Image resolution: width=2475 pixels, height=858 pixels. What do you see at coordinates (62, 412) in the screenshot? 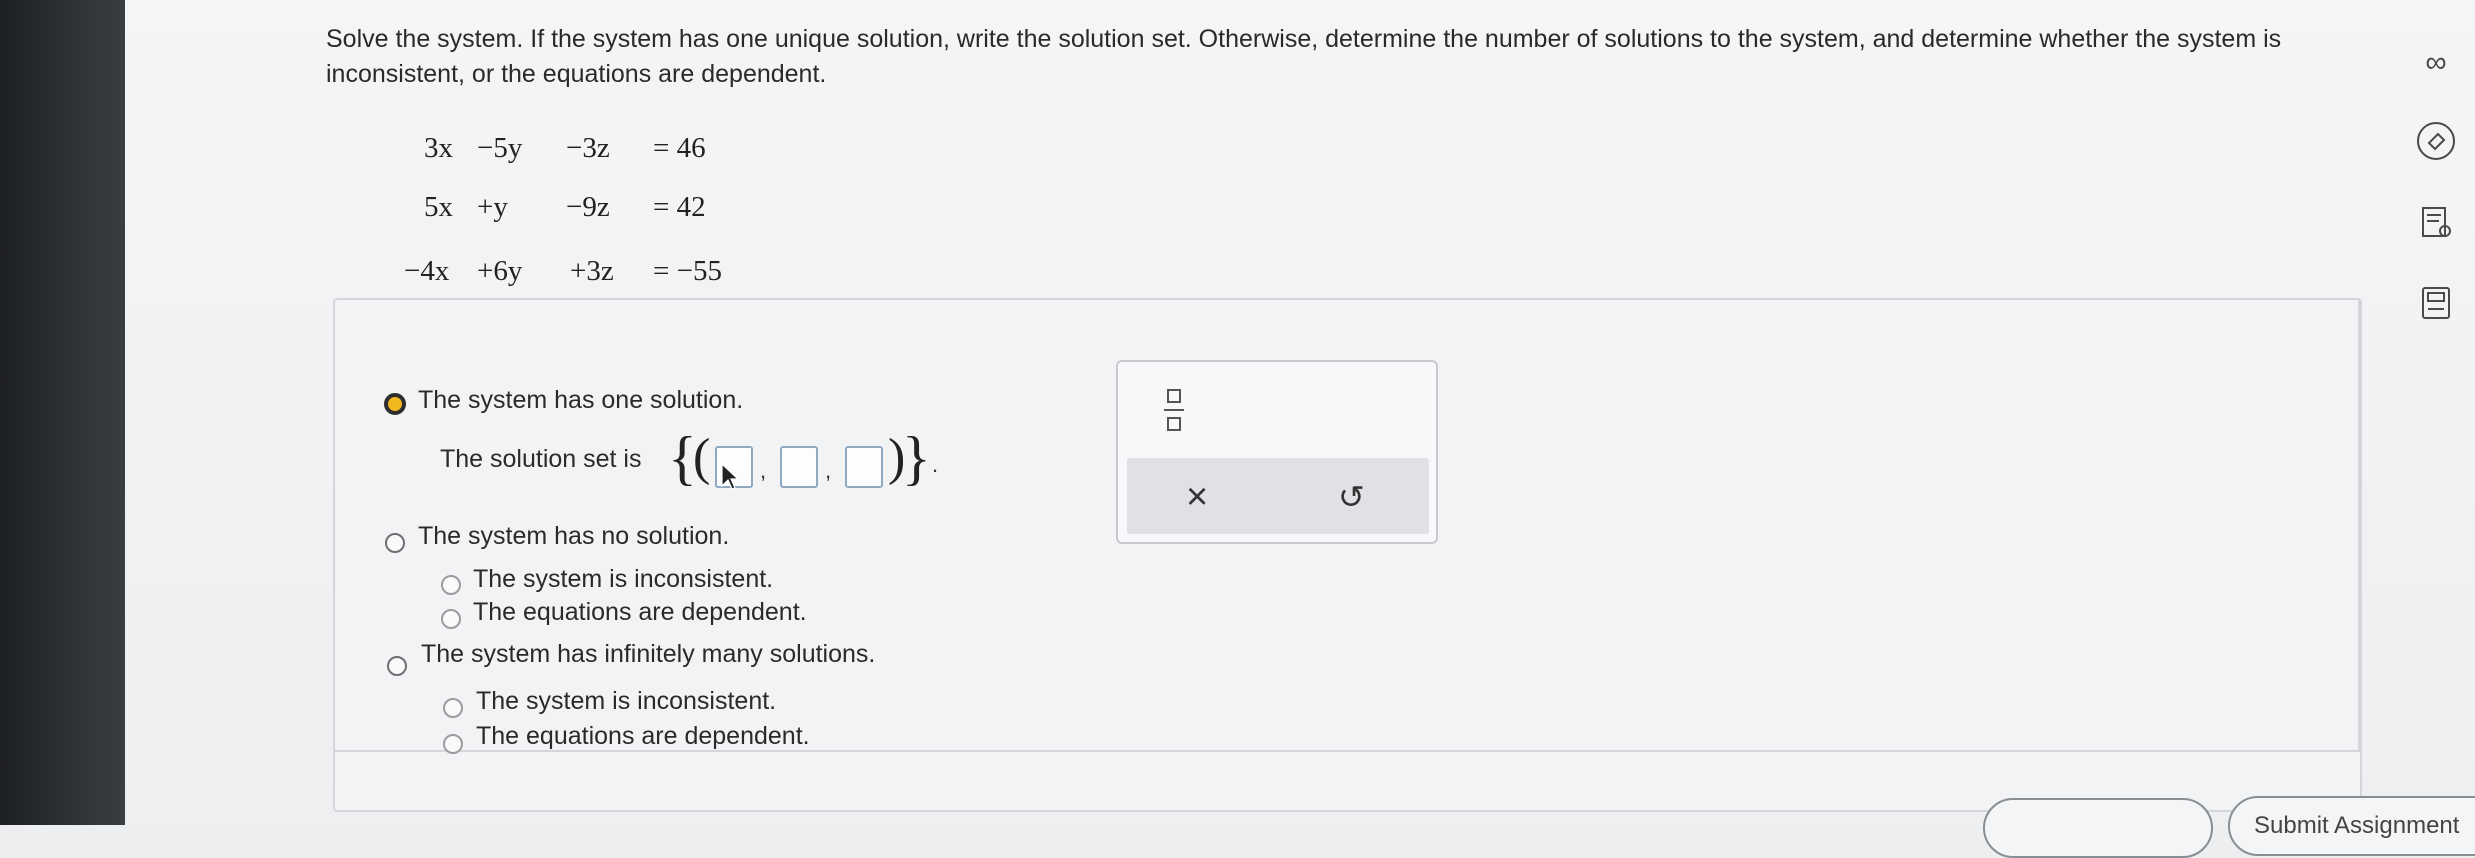
I see `left-dark-edge` at bounding box center [62, 412].